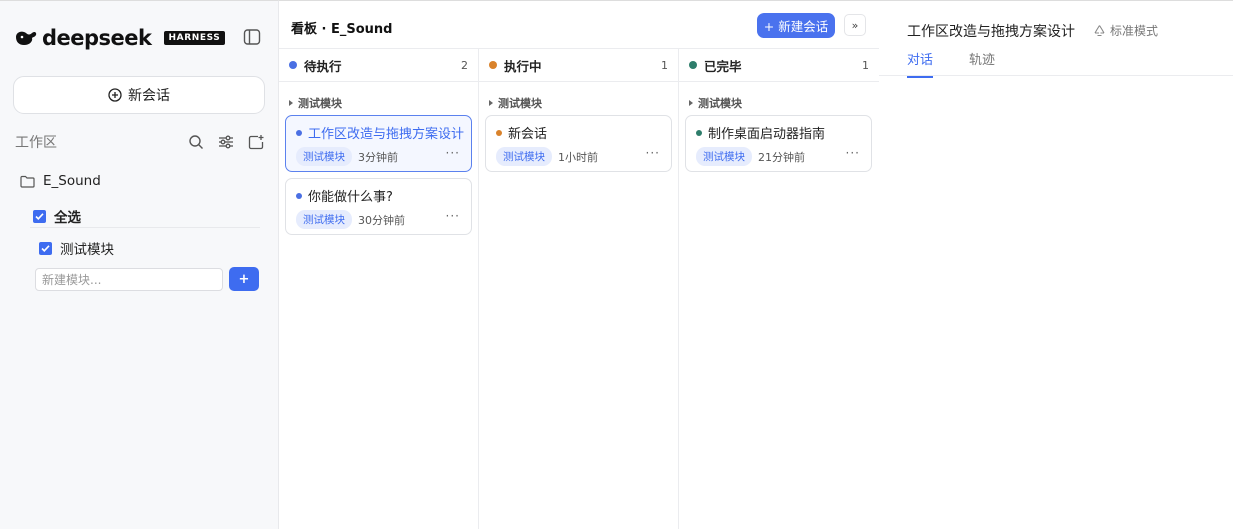 The image size is (1233, 529). I want to click on new-chat-button: 新会话, so click(139, 95).